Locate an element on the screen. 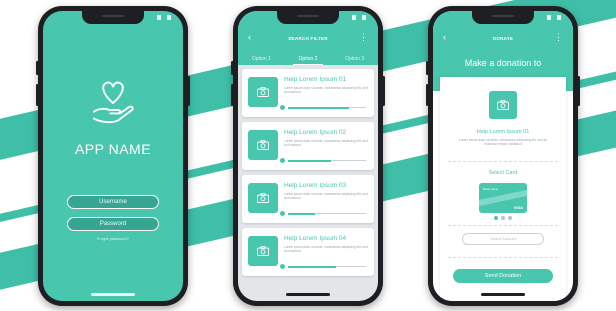  app-name: APP NAME is located at coordinates (113, 149).